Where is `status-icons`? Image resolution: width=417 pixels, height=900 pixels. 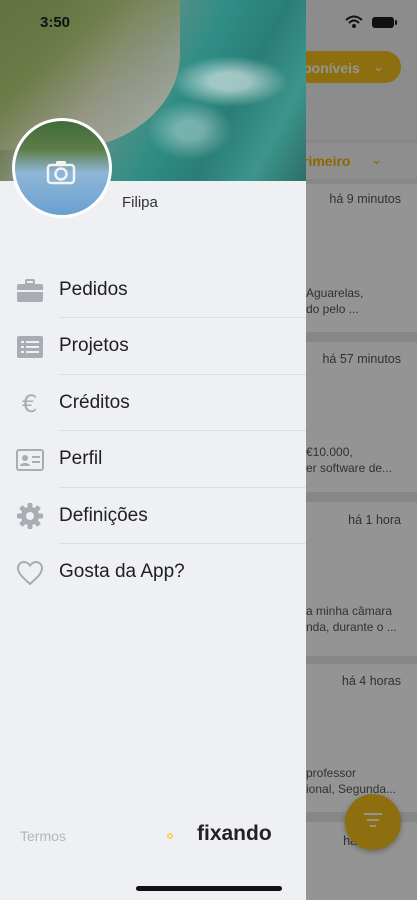
status-icons is located at coordinates (371, 21).